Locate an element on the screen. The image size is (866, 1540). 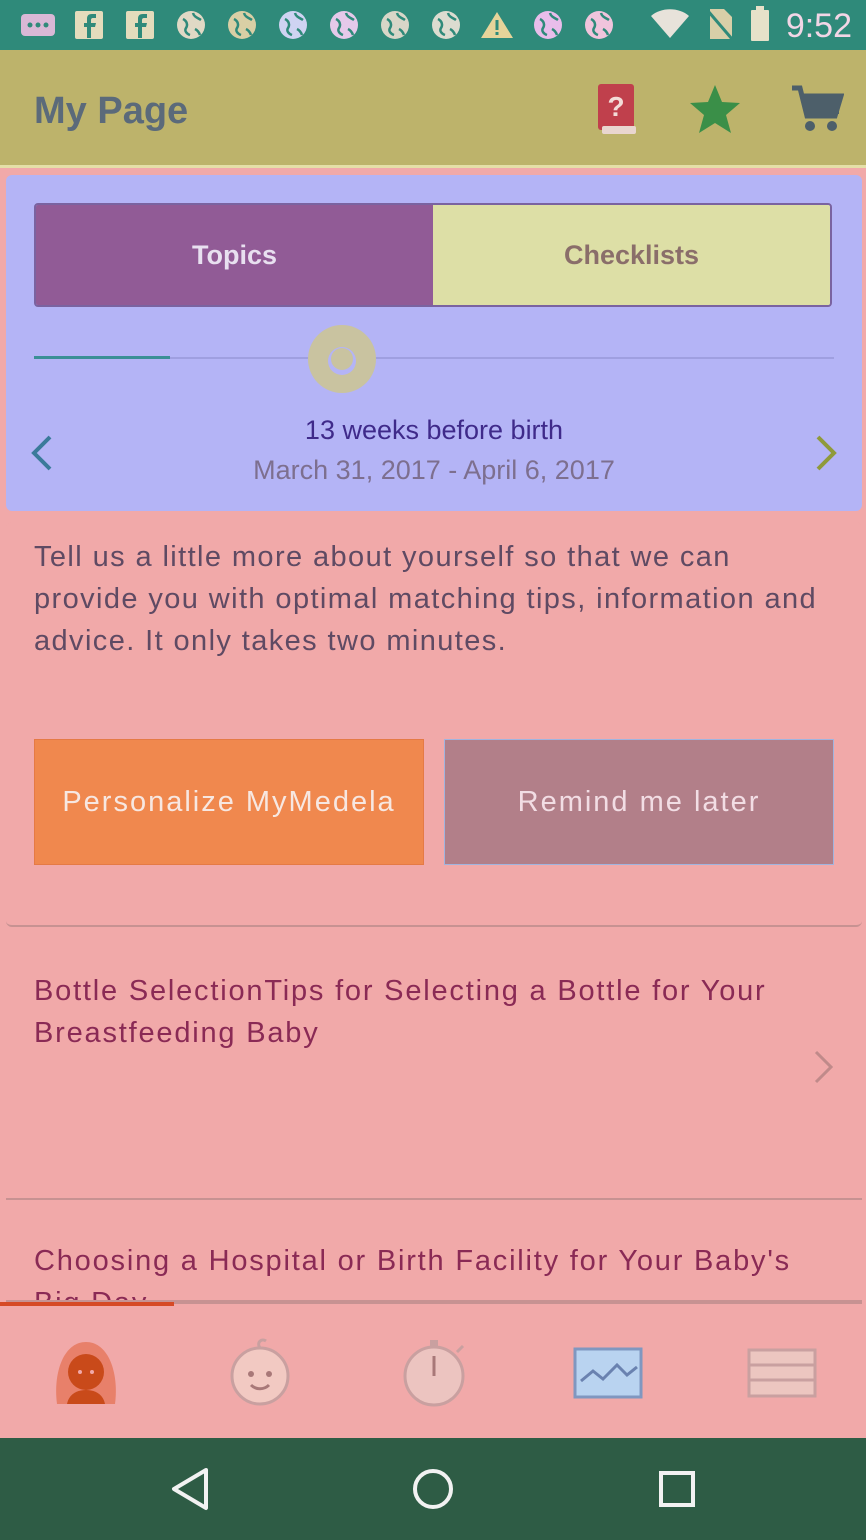
chart-icon is located at coordinates (608, 1375).